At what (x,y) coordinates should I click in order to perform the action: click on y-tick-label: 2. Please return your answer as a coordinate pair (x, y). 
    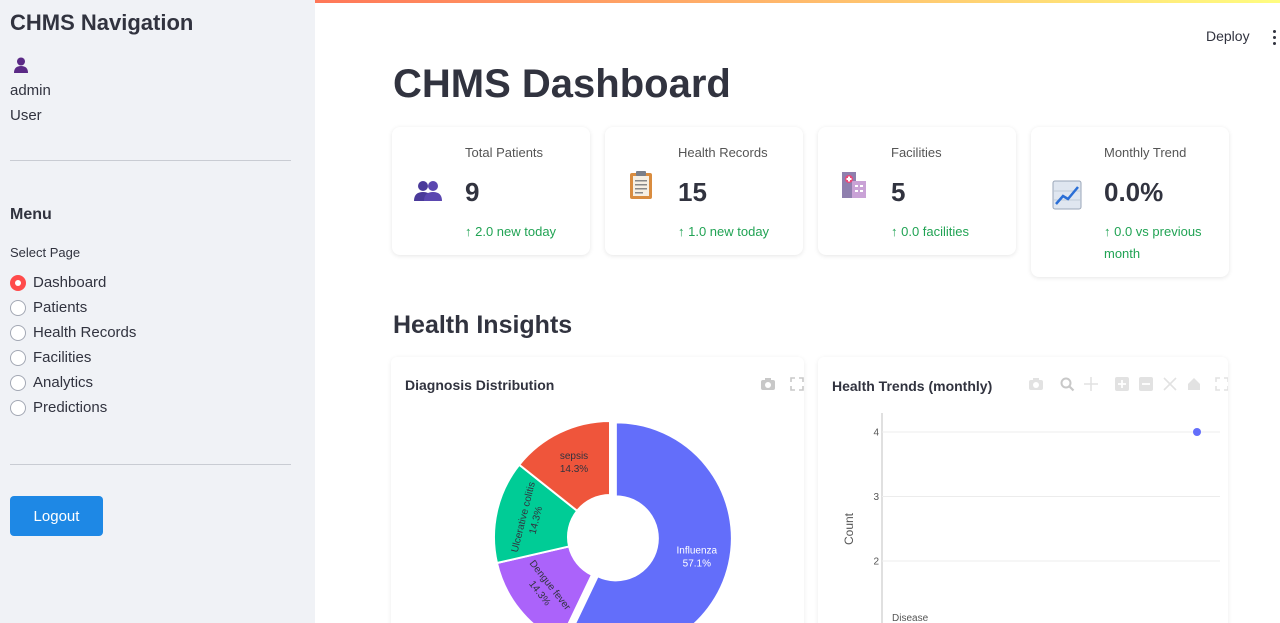
    Looking at the image, I should click on (876, 562).